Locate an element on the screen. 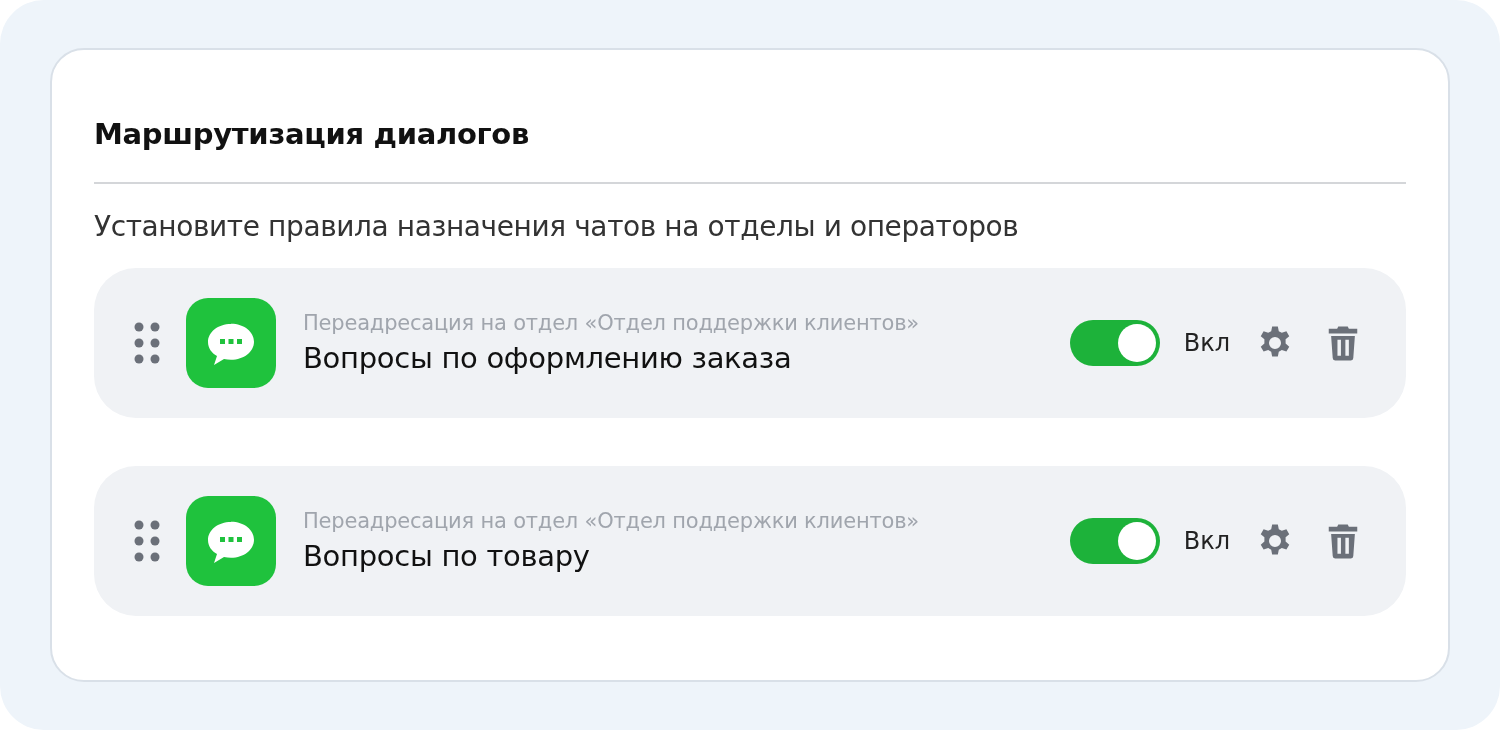 This screenshot has width=1500, height=730. section-description: Установите правила назначения чатов на отделы и операторов is located at coordinates (557, 227).